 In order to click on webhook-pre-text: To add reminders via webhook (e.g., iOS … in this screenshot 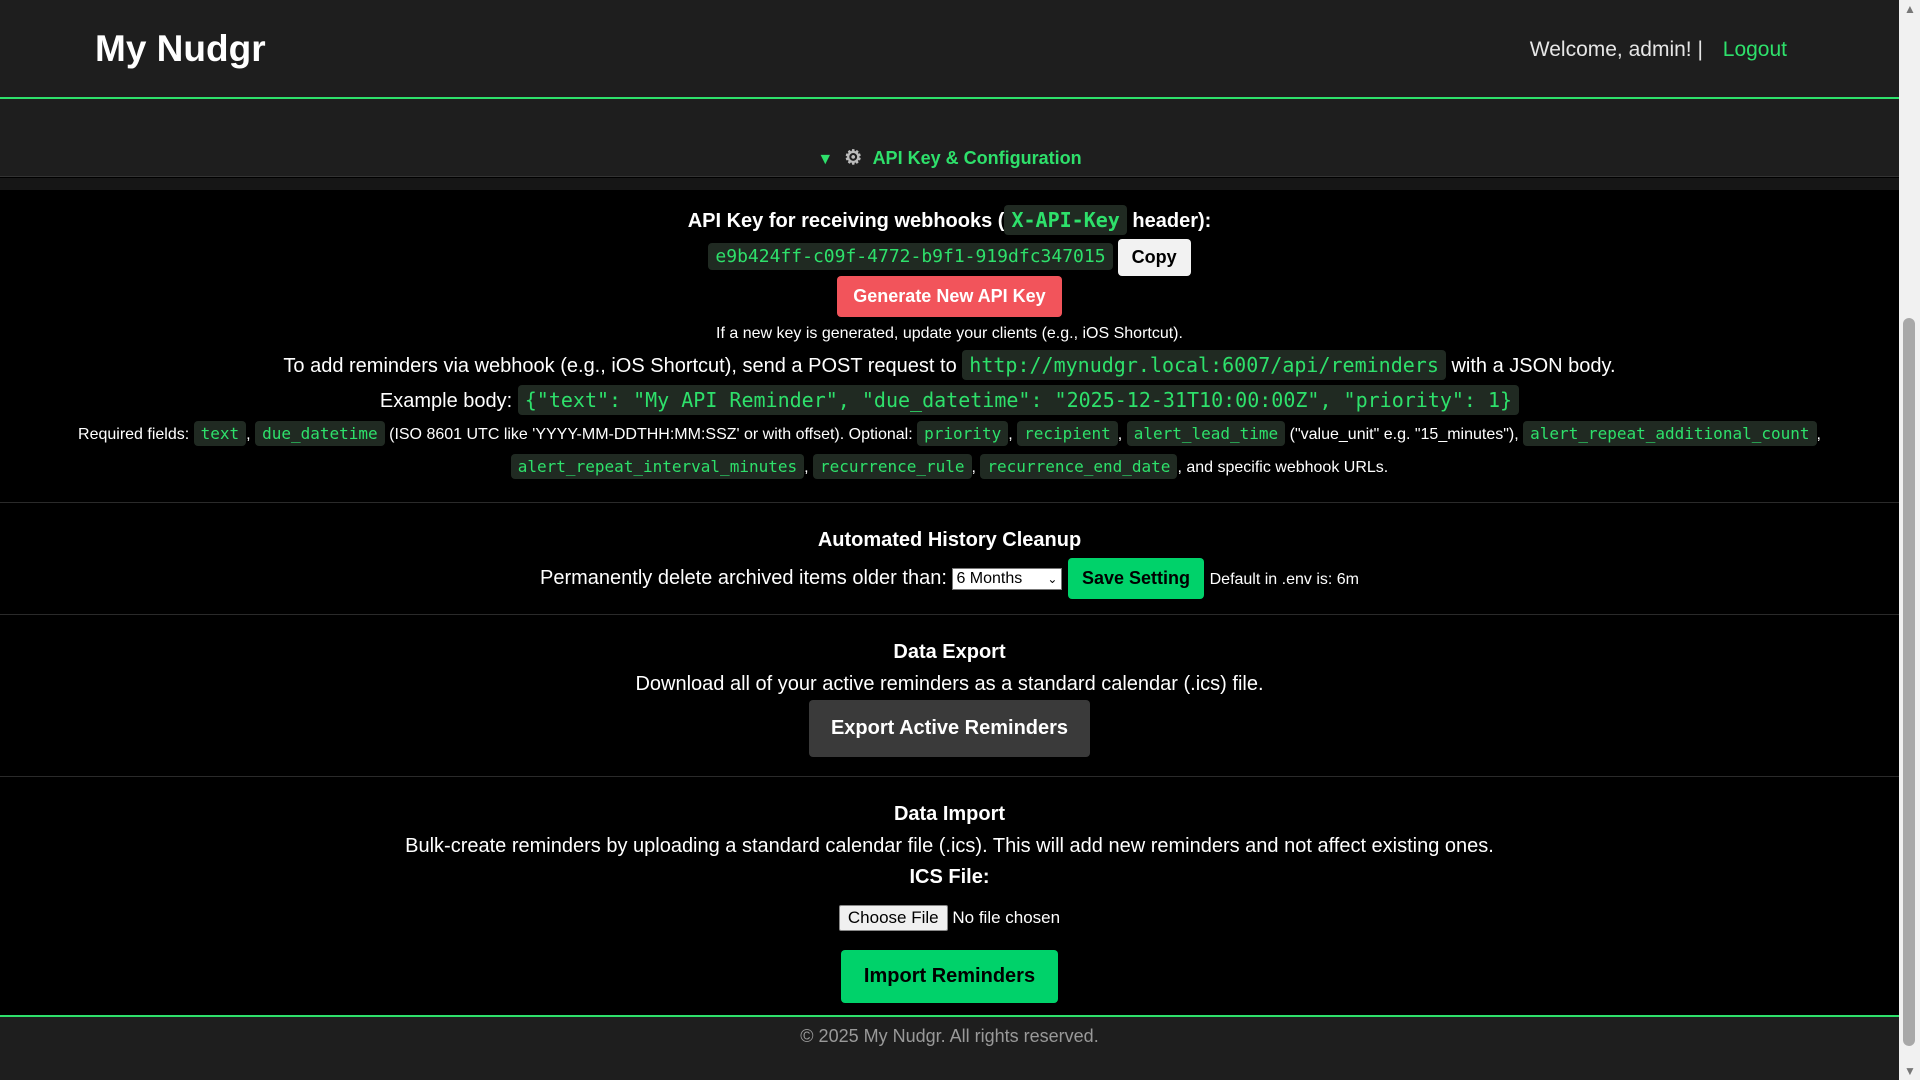, I will do `click(620, 366)`.